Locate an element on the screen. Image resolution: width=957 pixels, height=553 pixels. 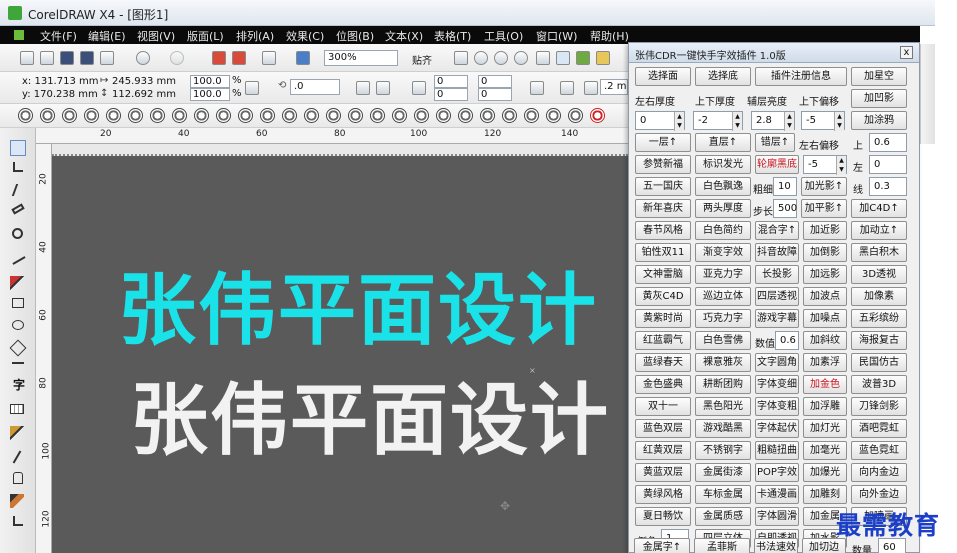
effect-button: 耕断团购 is located at coordinates (723, 384).